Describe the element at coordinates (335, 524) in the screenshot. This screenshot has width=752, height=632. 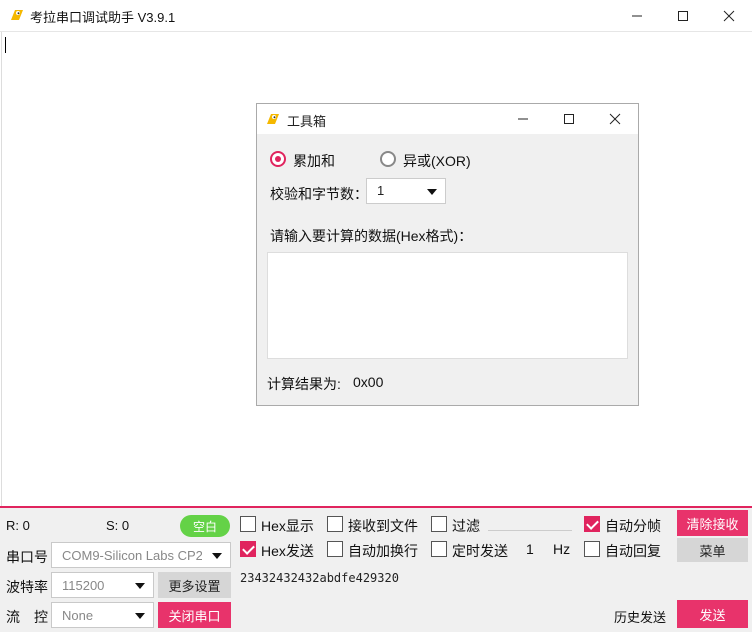
I see `recv-to-file-checkbox` at that location.